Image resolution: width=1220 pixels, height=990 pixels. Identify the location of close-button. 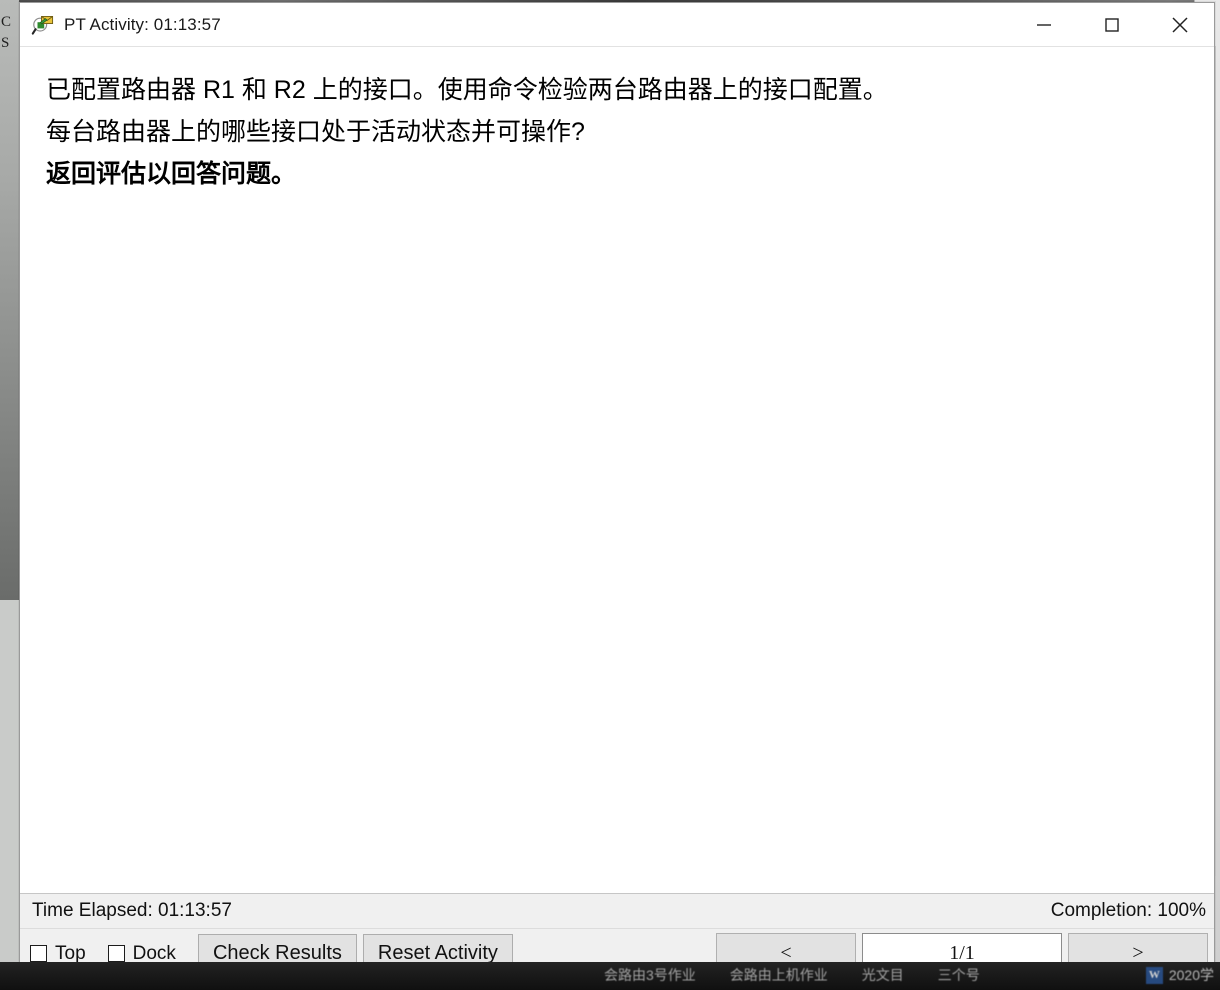
(1180, 25).